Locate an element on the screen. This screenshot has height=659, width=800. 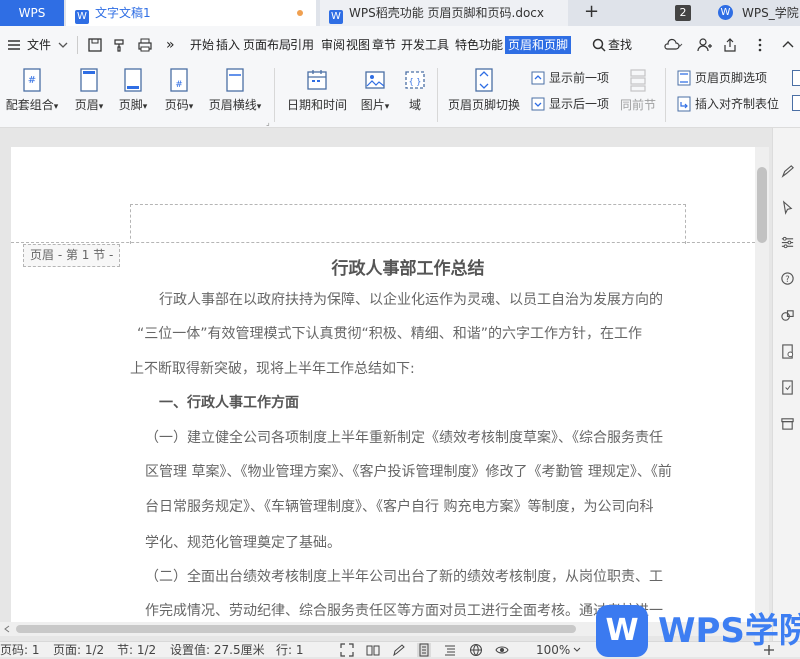
insert-tab-stop-label: 插入对齐制表位 is located at coordinates (737, 104).